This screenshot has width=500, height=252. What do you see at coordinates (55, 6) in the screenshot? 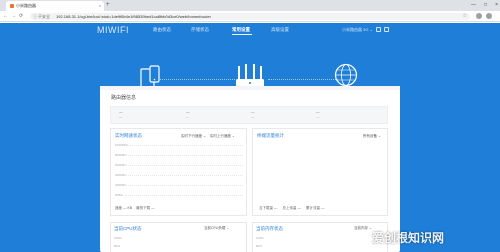
I see `browser-tab: 小米路由器 ×` at bounding box center [55, 6].